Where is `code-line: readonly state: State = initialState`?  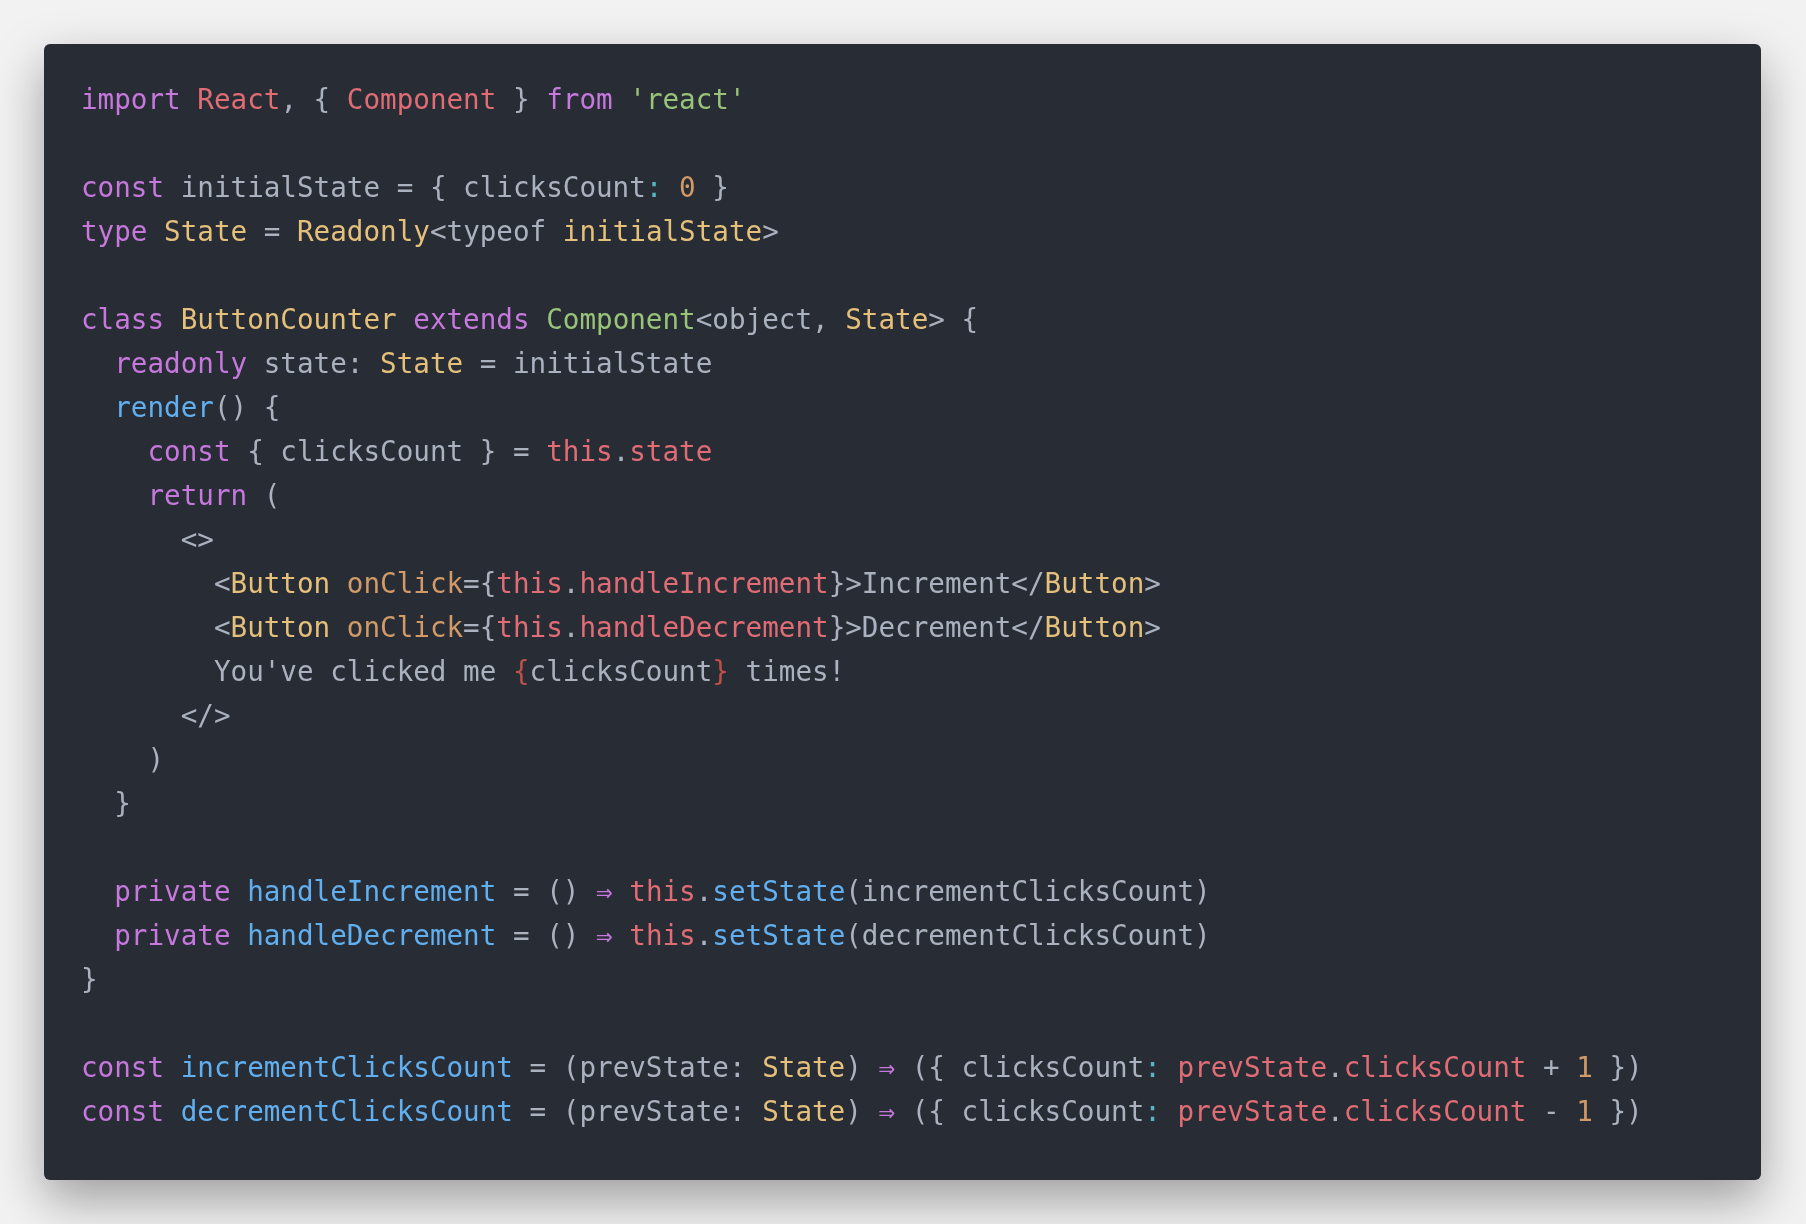 code-line: readonly state: State = initialState is located at coordinates (413, 364).